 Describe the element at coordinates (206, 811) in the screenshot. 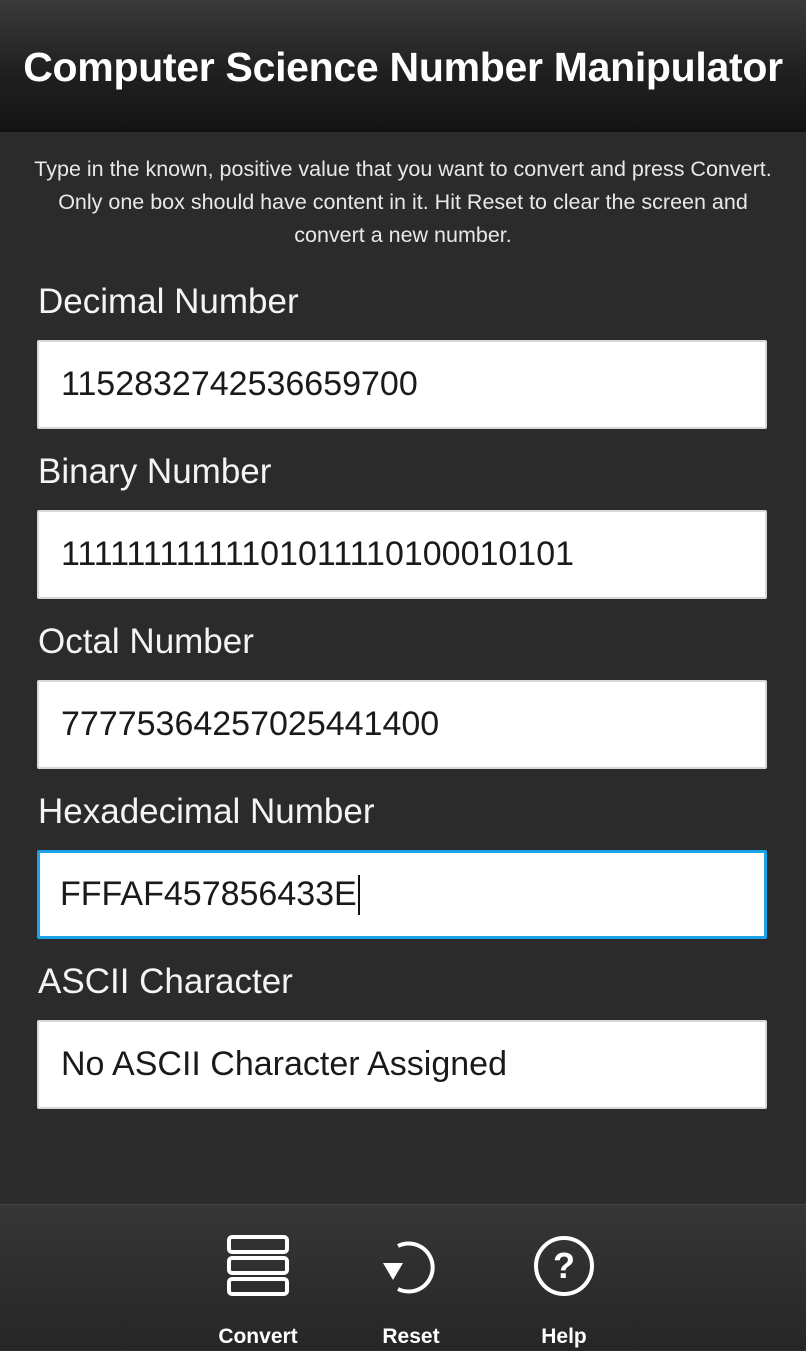

I see `hex-label: Hexadecimal Number` at that location.